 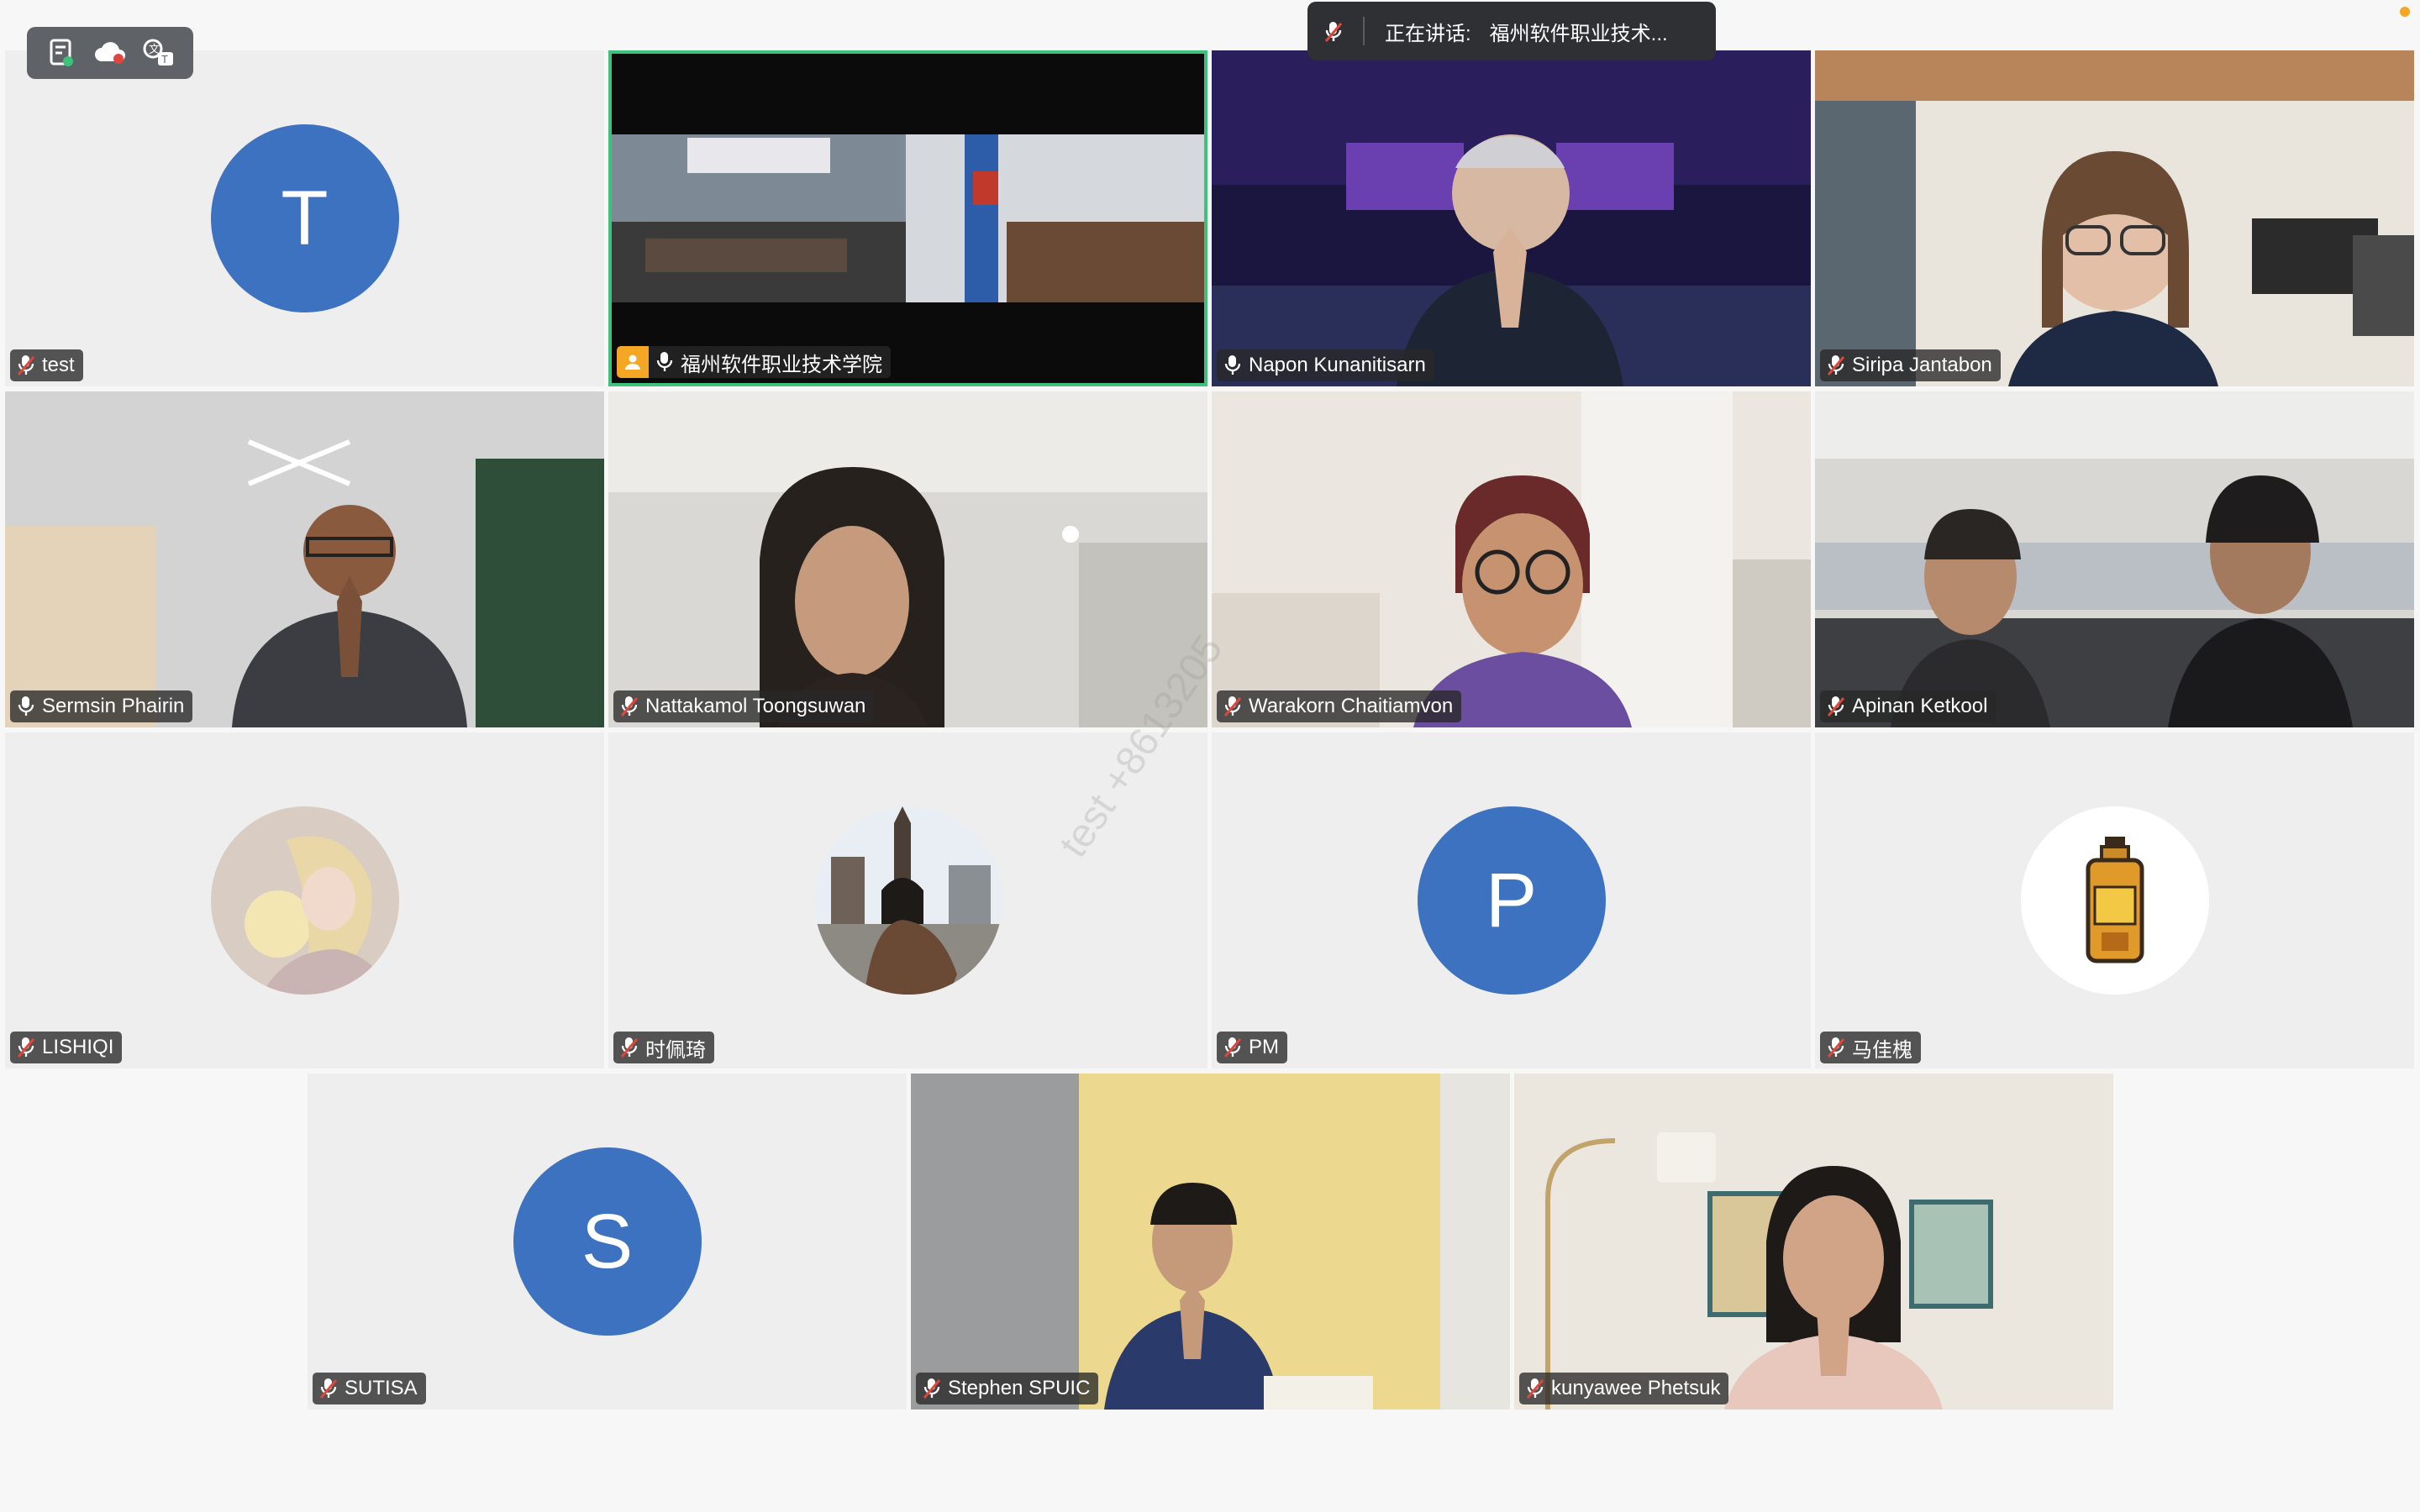 What do you see at coordinates (154, 49) in the screenshot?
I see `svg-text: 文` at bounding box center [154, 49].